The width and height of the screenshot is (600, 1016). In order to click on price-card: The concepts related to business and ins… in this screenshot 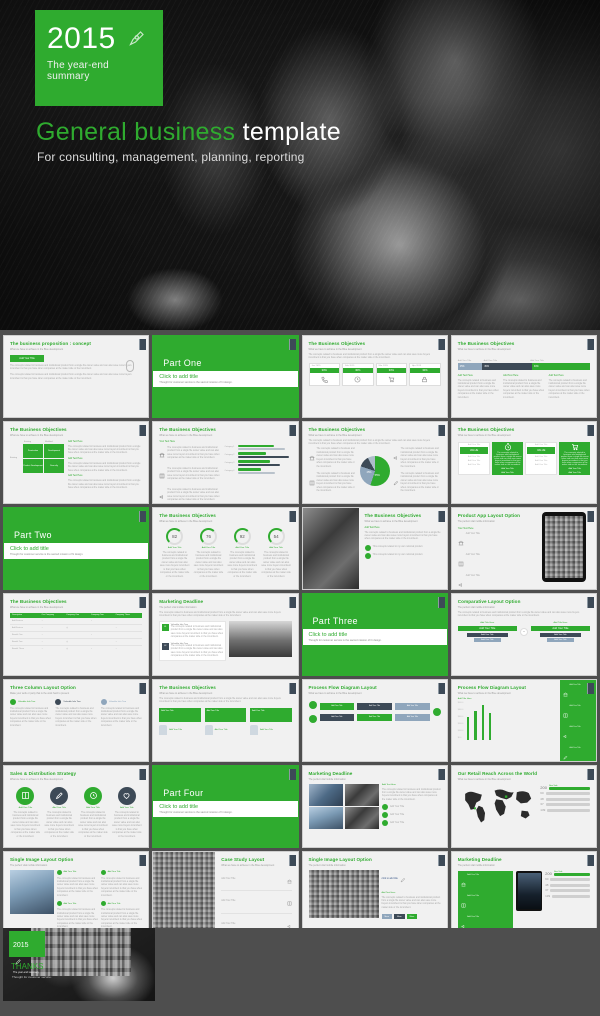, I will do `click(574, 458)`.